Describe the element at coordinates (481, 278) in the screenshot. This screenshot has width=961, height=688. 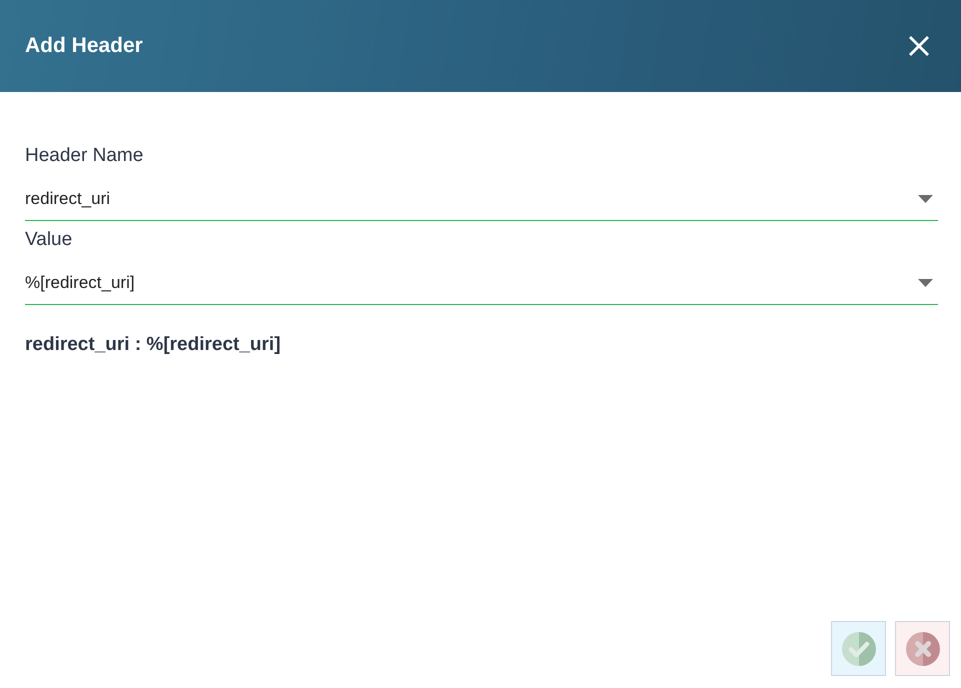
I see `value-dropdown: %[redirect_uri]` at that location.